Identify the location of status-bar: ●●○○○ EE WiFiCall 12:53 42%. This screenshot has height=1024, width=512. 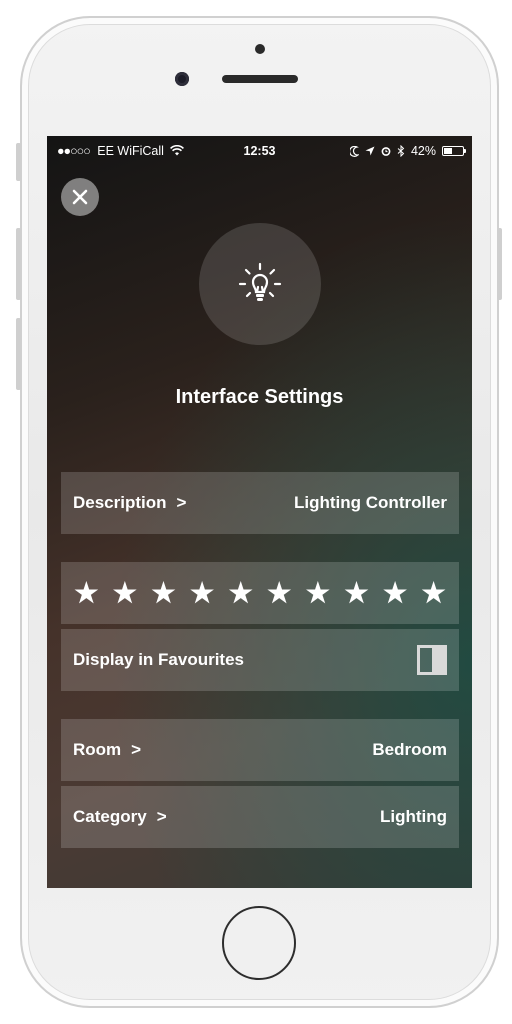
(259, 151).